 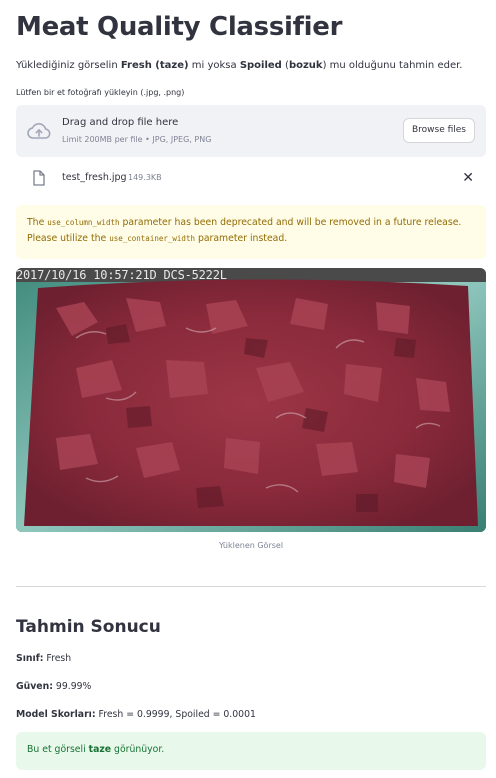 I want to click on intro-part: mi yoksa, so click(x=214, y=65).